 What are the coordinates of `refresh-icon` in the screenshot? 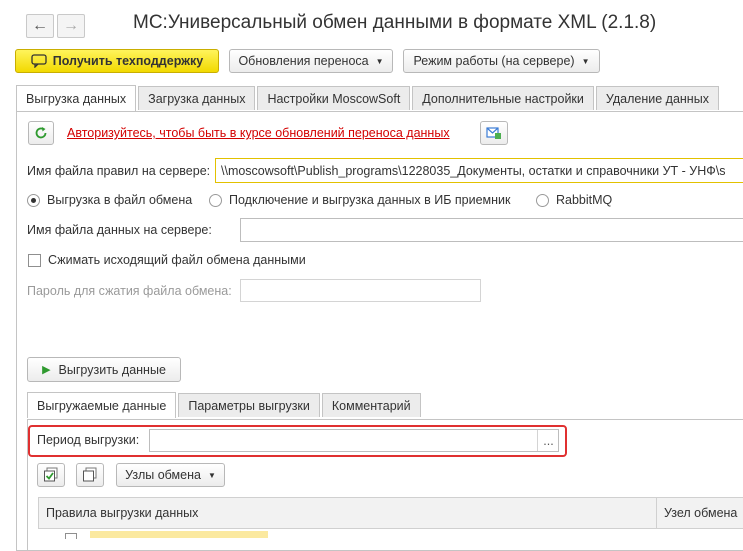 It's located at (41, 133).